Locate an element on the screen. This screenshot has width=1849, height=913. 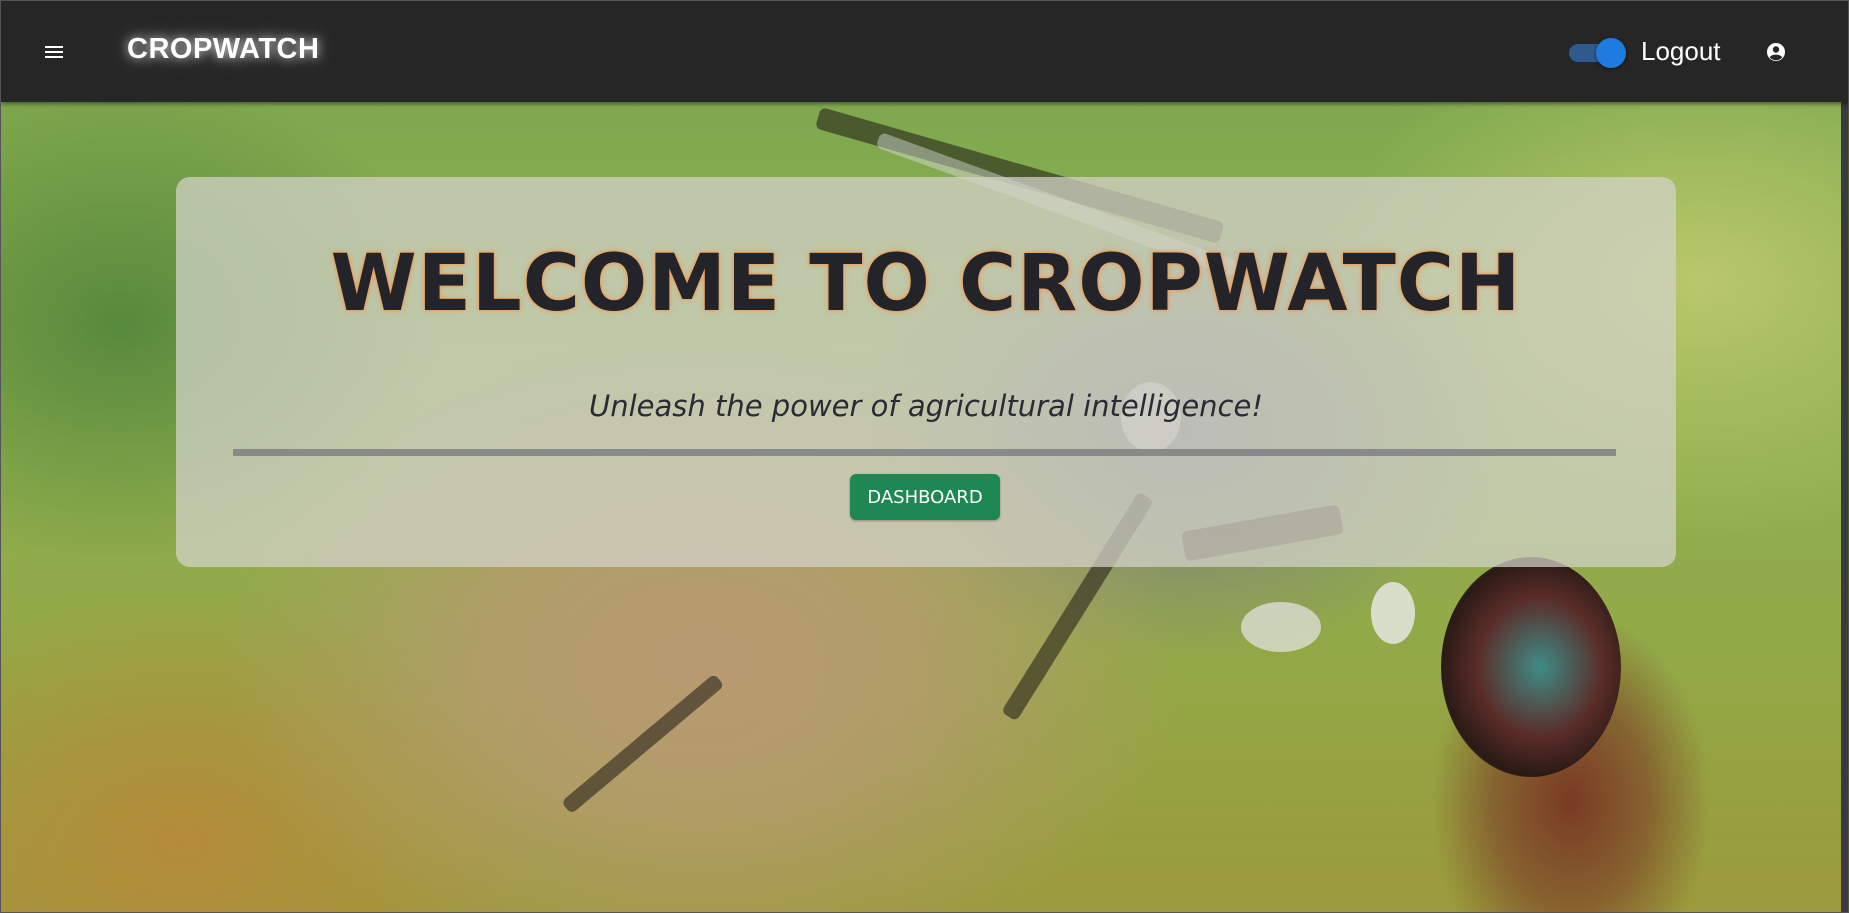
top-app-bar: CROPWATCH Logout is located at coordinates (924, 51).